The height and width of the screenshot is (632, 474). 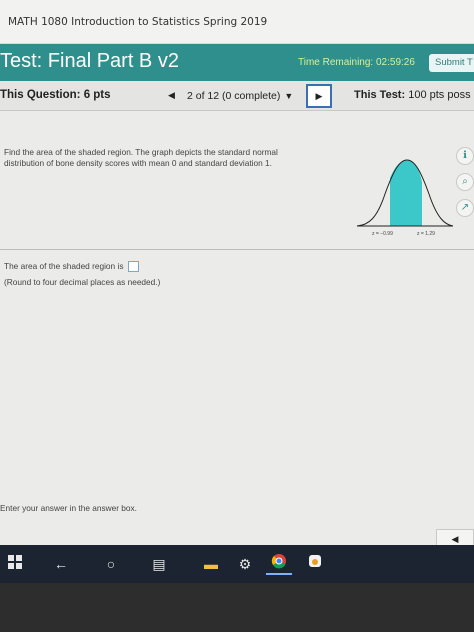 I want to click on answer-input, so click(x=133, y=267).